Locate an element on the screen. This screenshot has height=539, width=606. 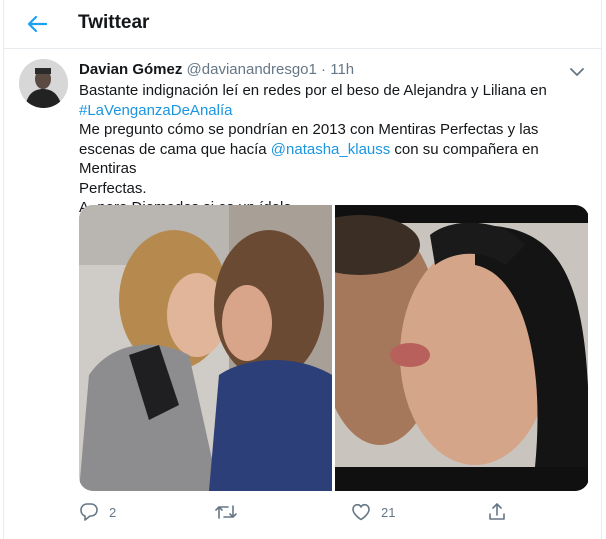
reply-count: 2 is located at coordinates (113, 512).